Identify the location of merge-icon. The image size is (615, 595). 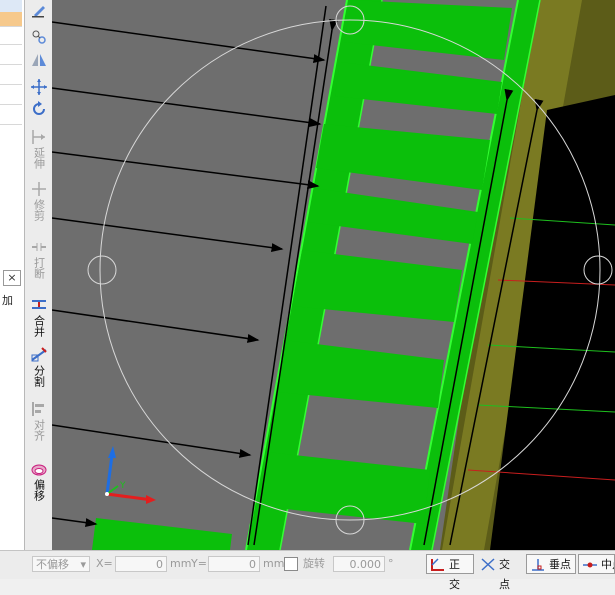
(38, 304).